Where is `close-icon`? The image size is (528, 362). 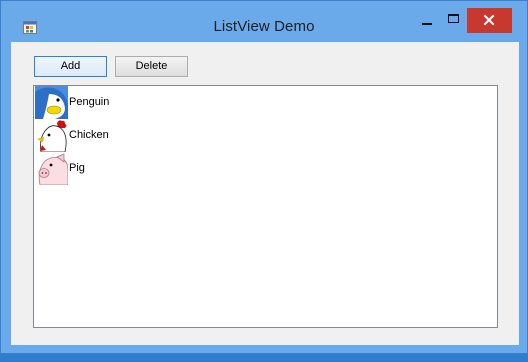 close-icon is located at coordinates (489, 20).